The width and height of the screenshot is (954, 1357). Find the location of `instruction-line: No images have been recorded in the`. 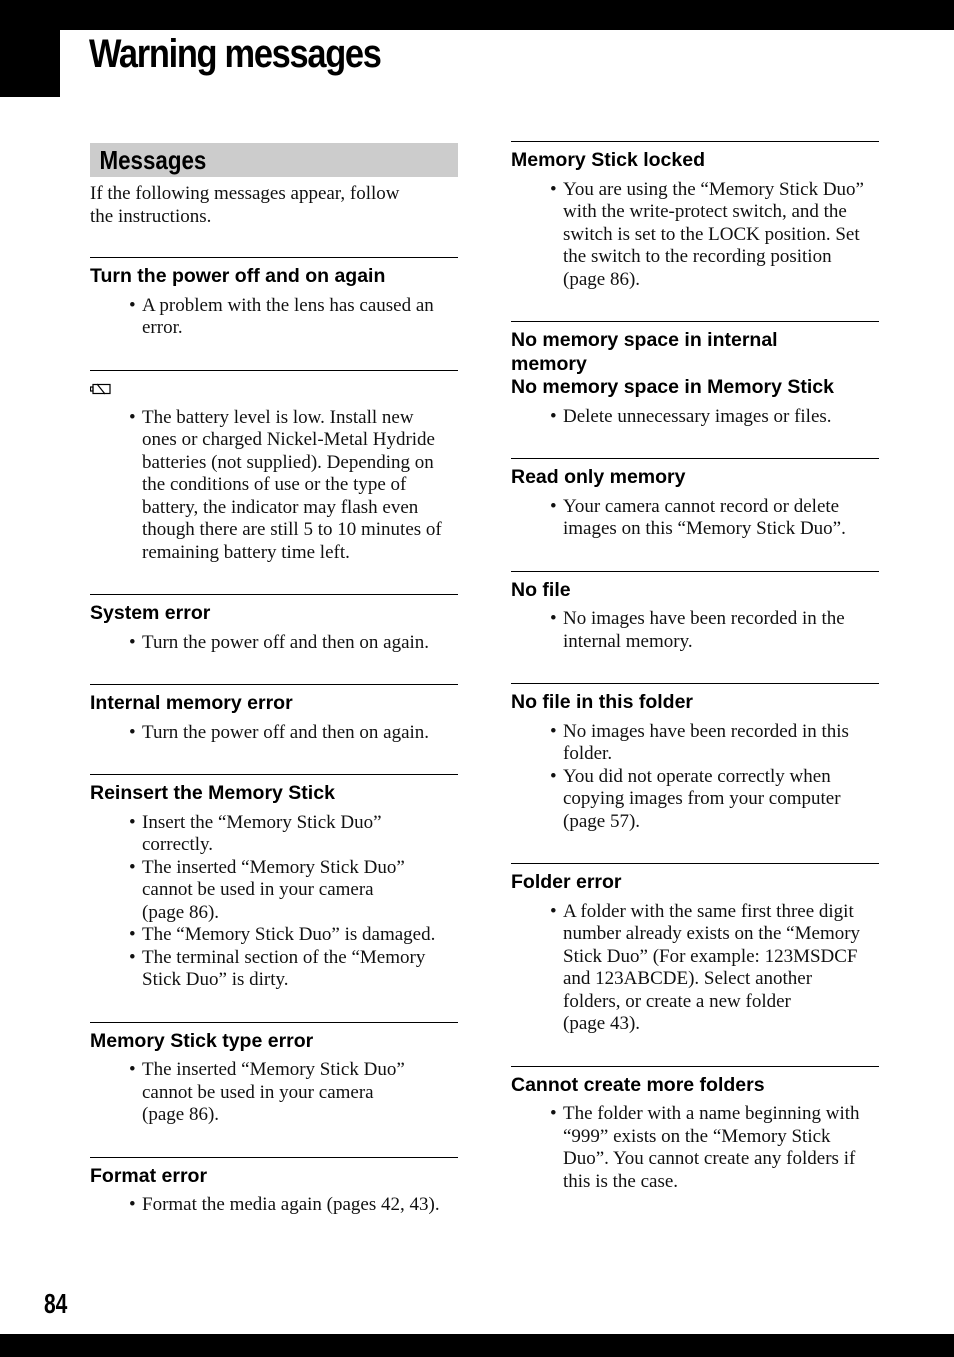

instruction-line: No images have been recorded in the is located at coordinates (704, 618).